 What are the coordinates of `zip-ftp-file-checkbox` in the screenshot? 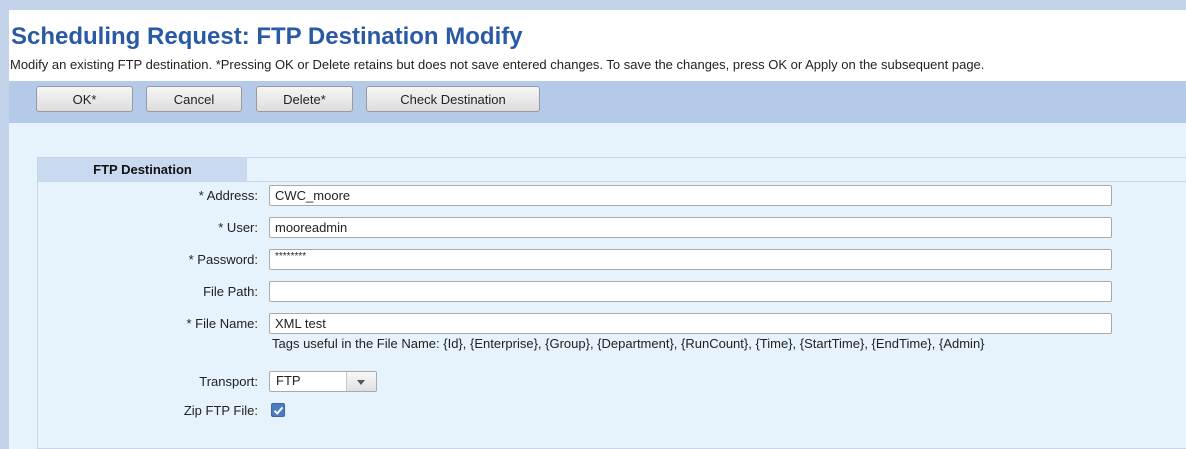 It's located at (278, 410).